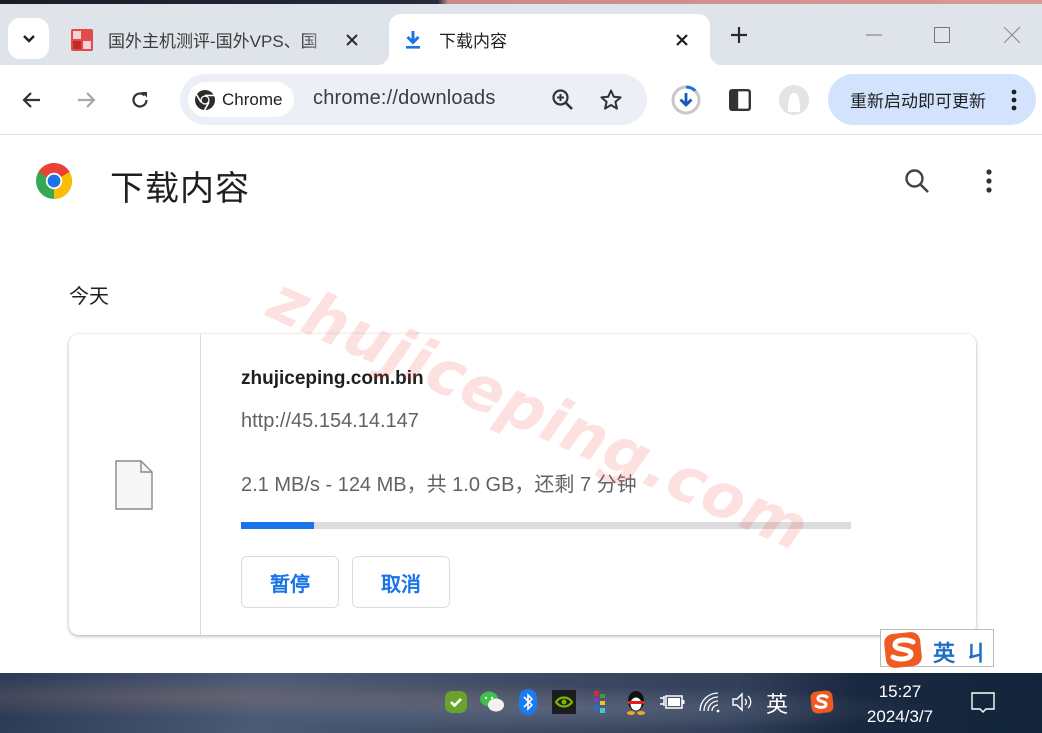 This screenshot has height=733, width=1042. I want to click on side-panel-icon, so click(740, 100).